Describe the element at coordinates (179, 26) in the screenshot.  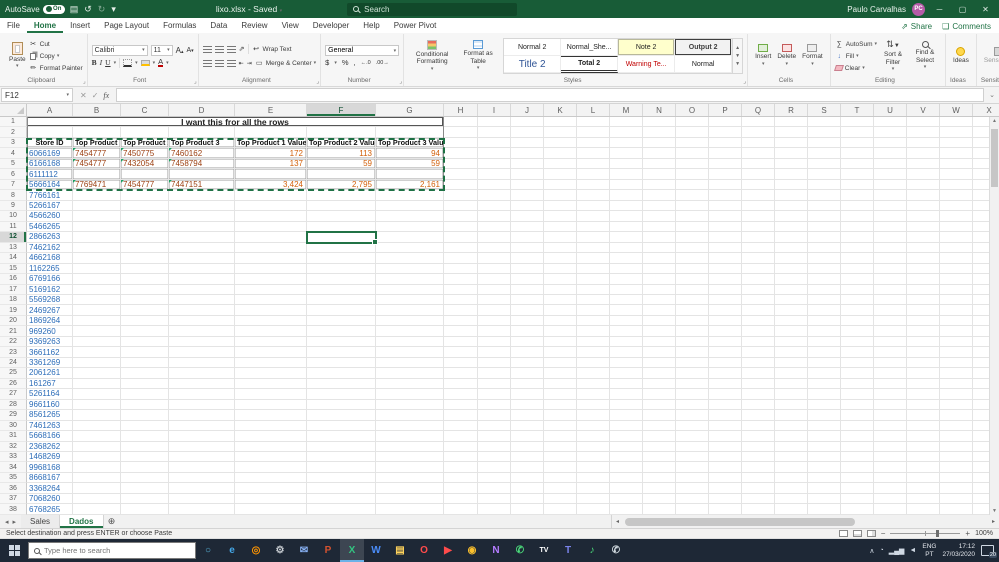
I see `ribbon-tab-formulas: Formulas` at that location.